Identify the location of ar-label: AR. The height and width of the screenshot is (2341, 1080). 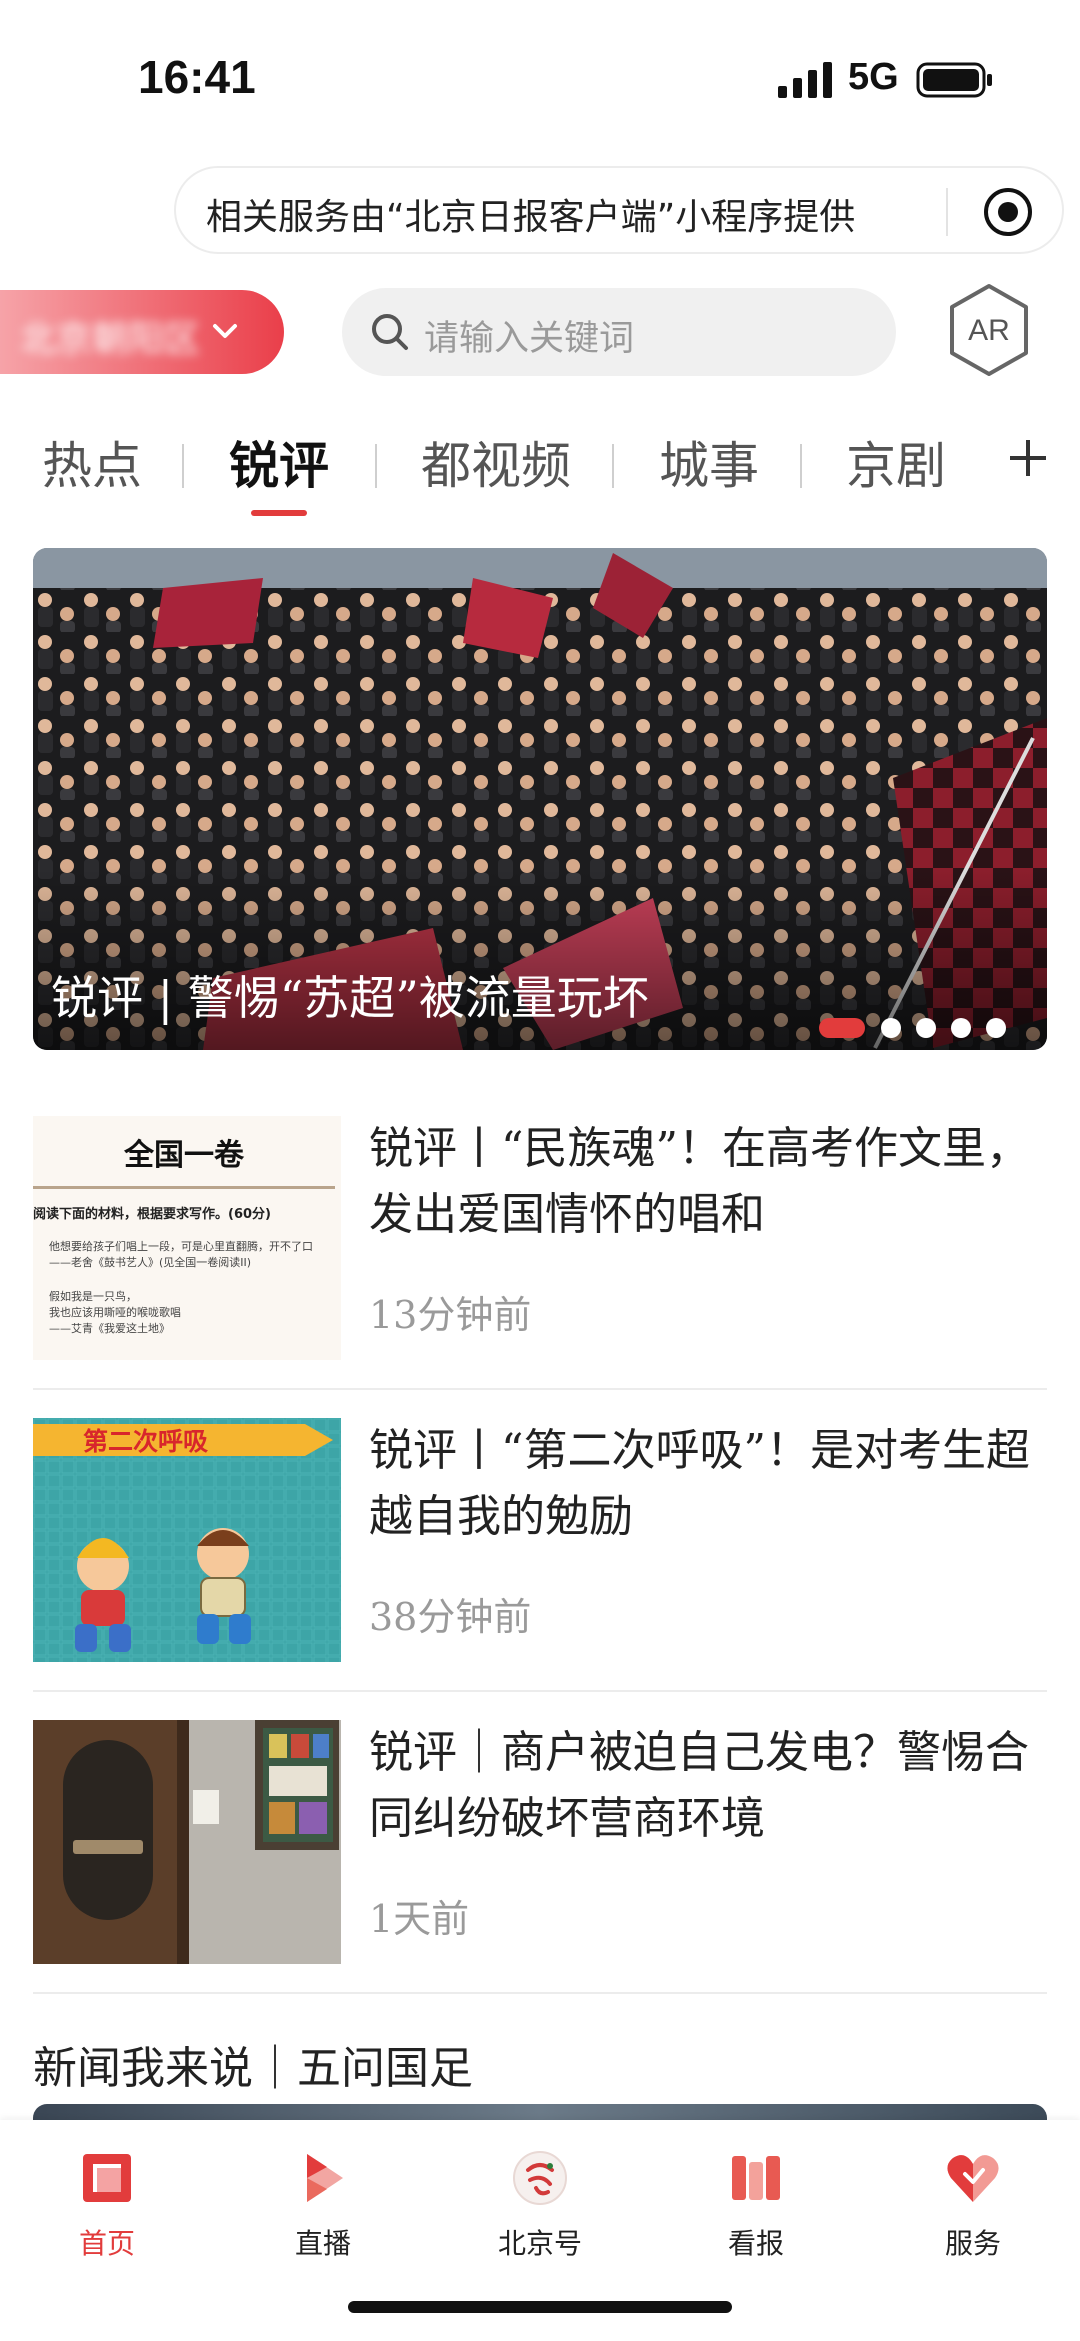
(989, 330).